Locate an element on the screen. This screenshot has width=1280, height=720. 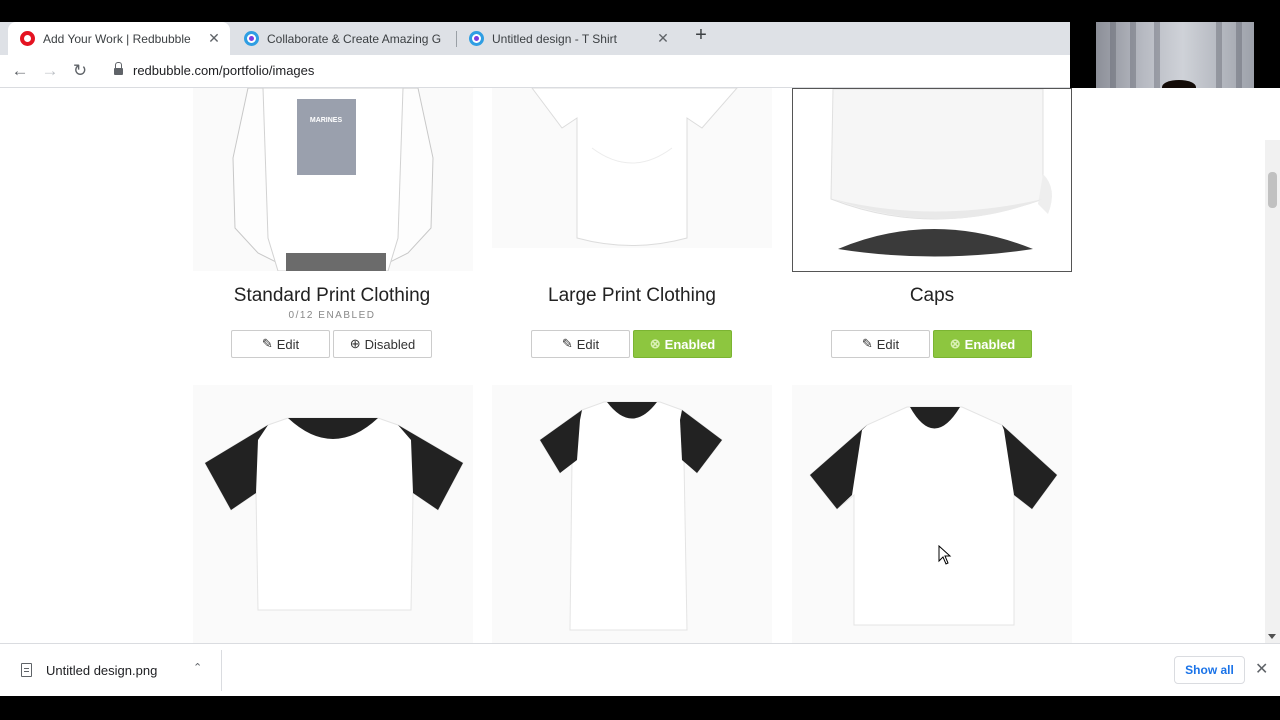
cap-mockup-icon is located at coordinates (941, 173).